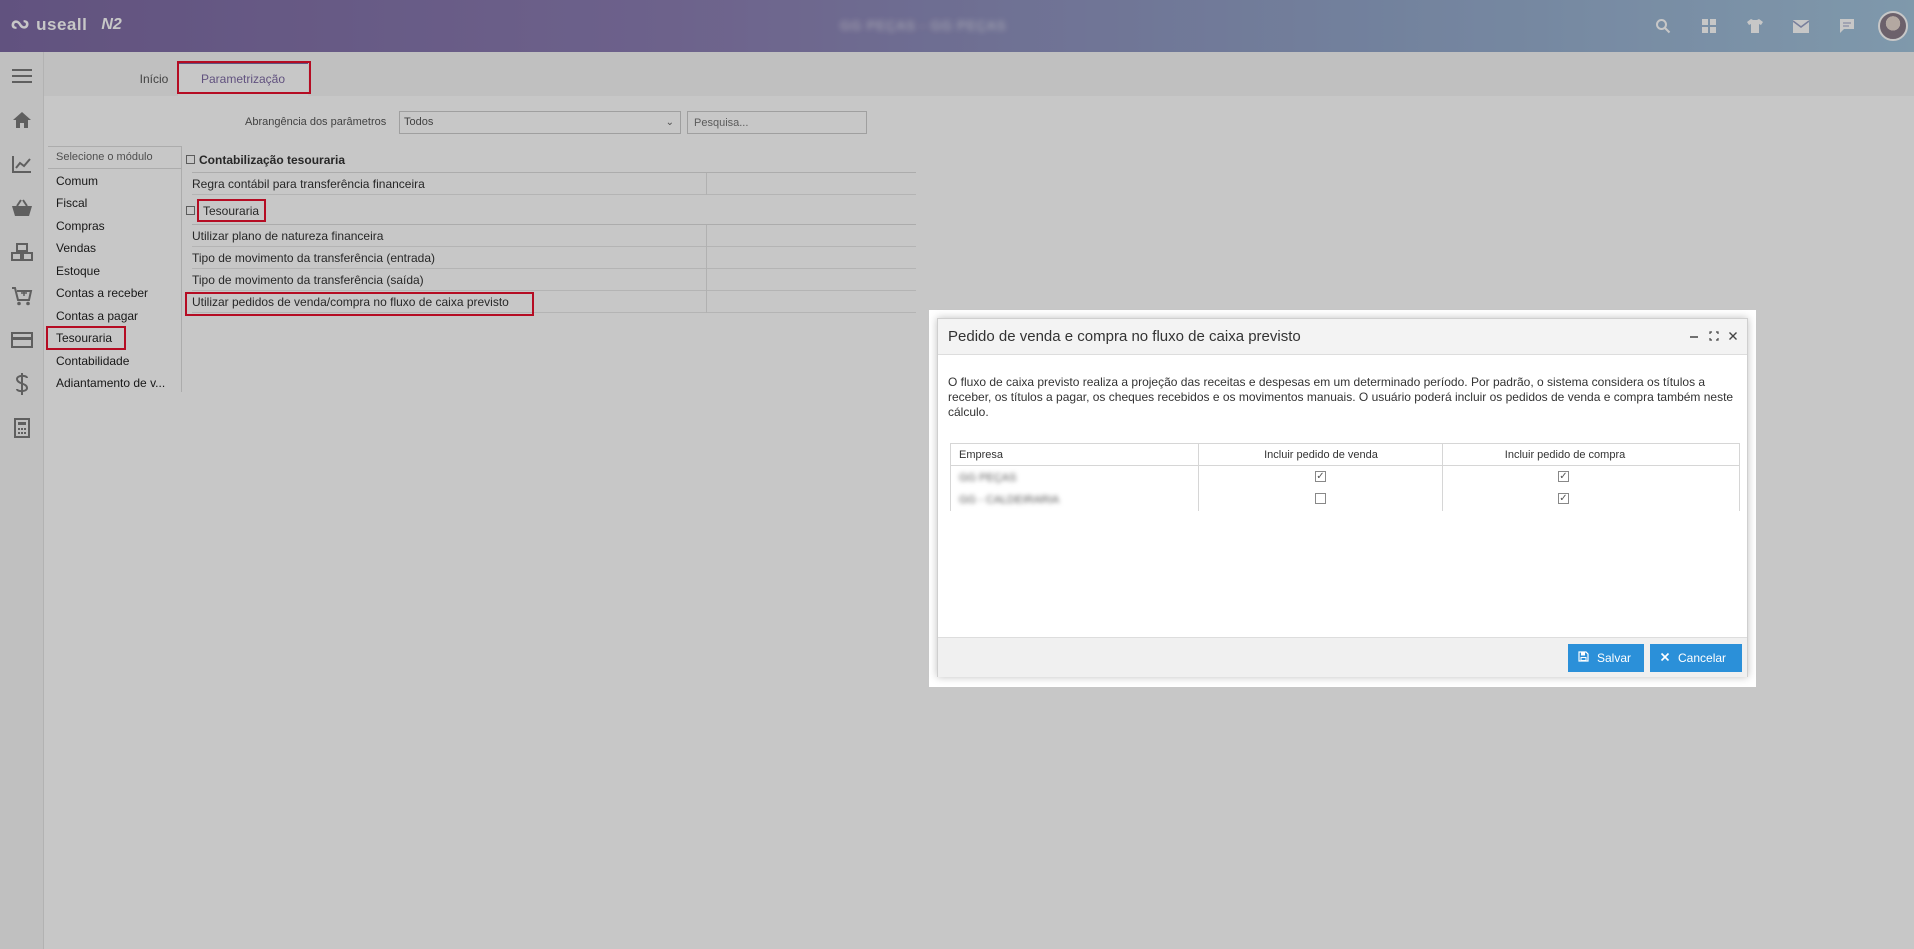  I want to click on save-icon, so click(1583, 658).